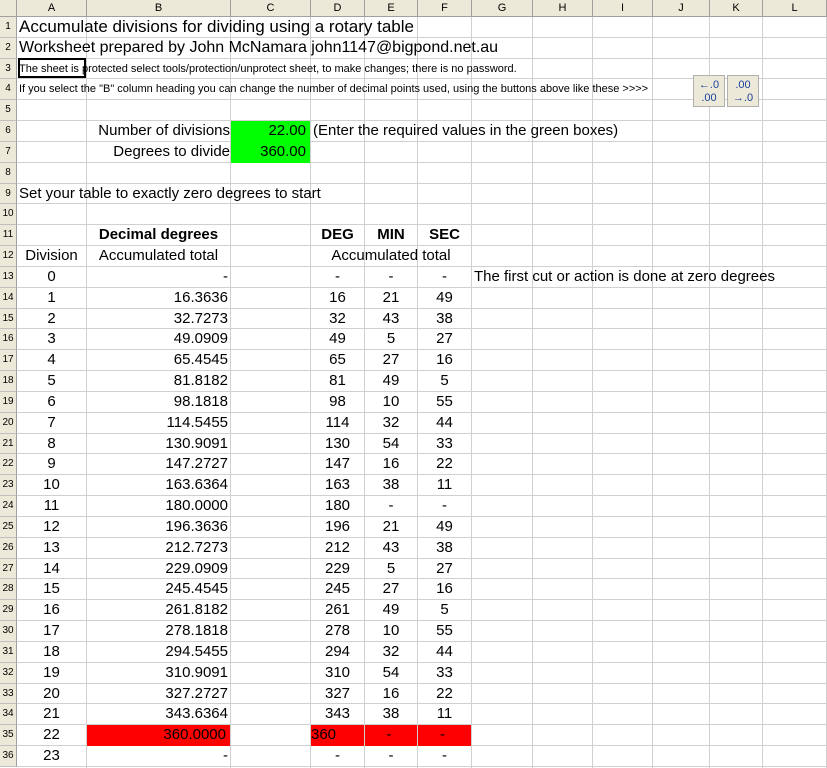 The image size is (827, 768). I want to click on column-header-e: E, so click(391, 8).